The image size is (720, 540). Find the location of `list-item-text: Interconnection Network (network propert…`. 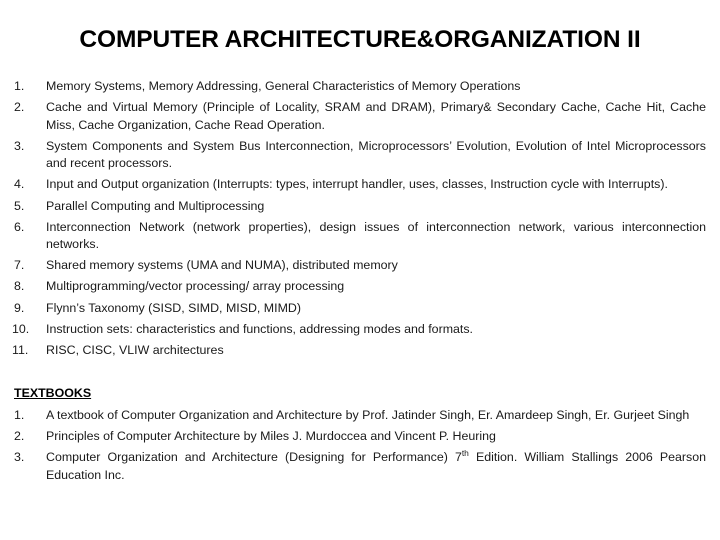

list-item-text: Interconnection Network (network propert… is located at coordinates (376, 235).